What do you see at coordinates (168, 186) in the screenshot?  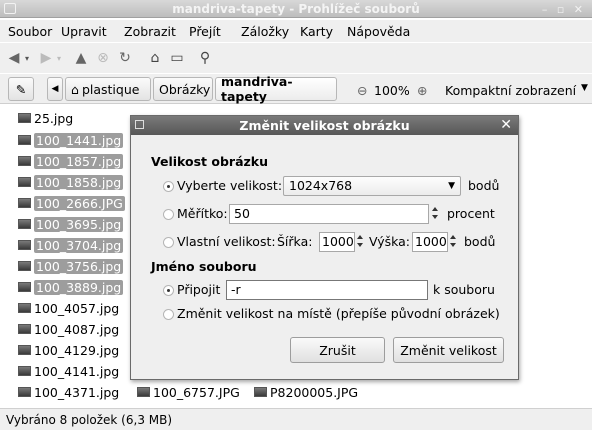 I see `radio-select-size` at bounding box center [168, 186].